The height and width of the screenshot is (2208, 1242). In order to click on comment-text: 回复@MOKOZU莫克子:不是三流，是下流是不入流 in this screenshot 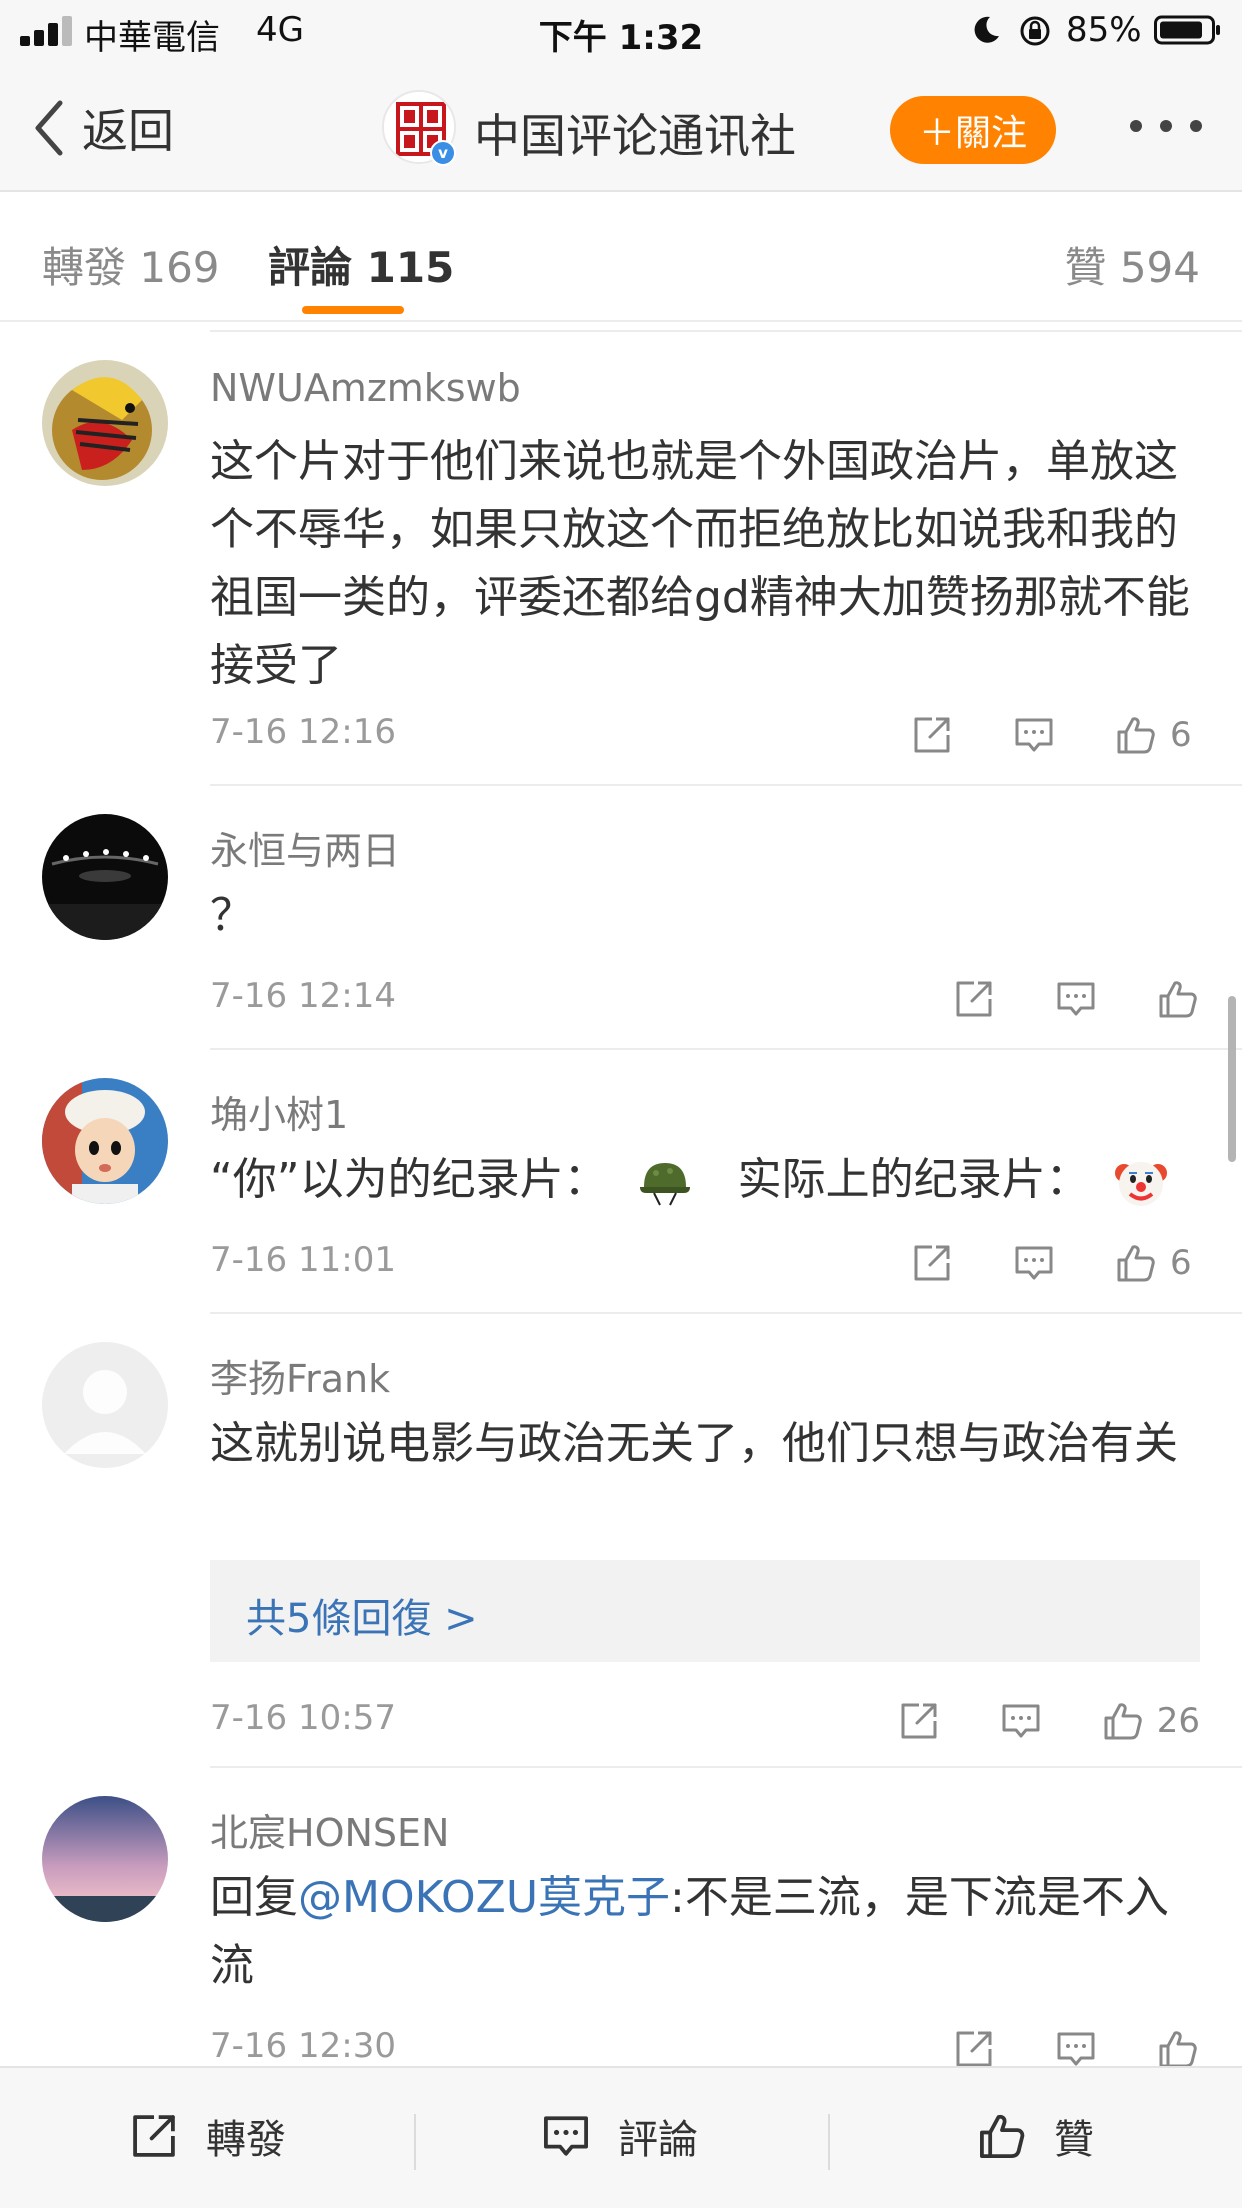, I will do `click(705, 1932)`.